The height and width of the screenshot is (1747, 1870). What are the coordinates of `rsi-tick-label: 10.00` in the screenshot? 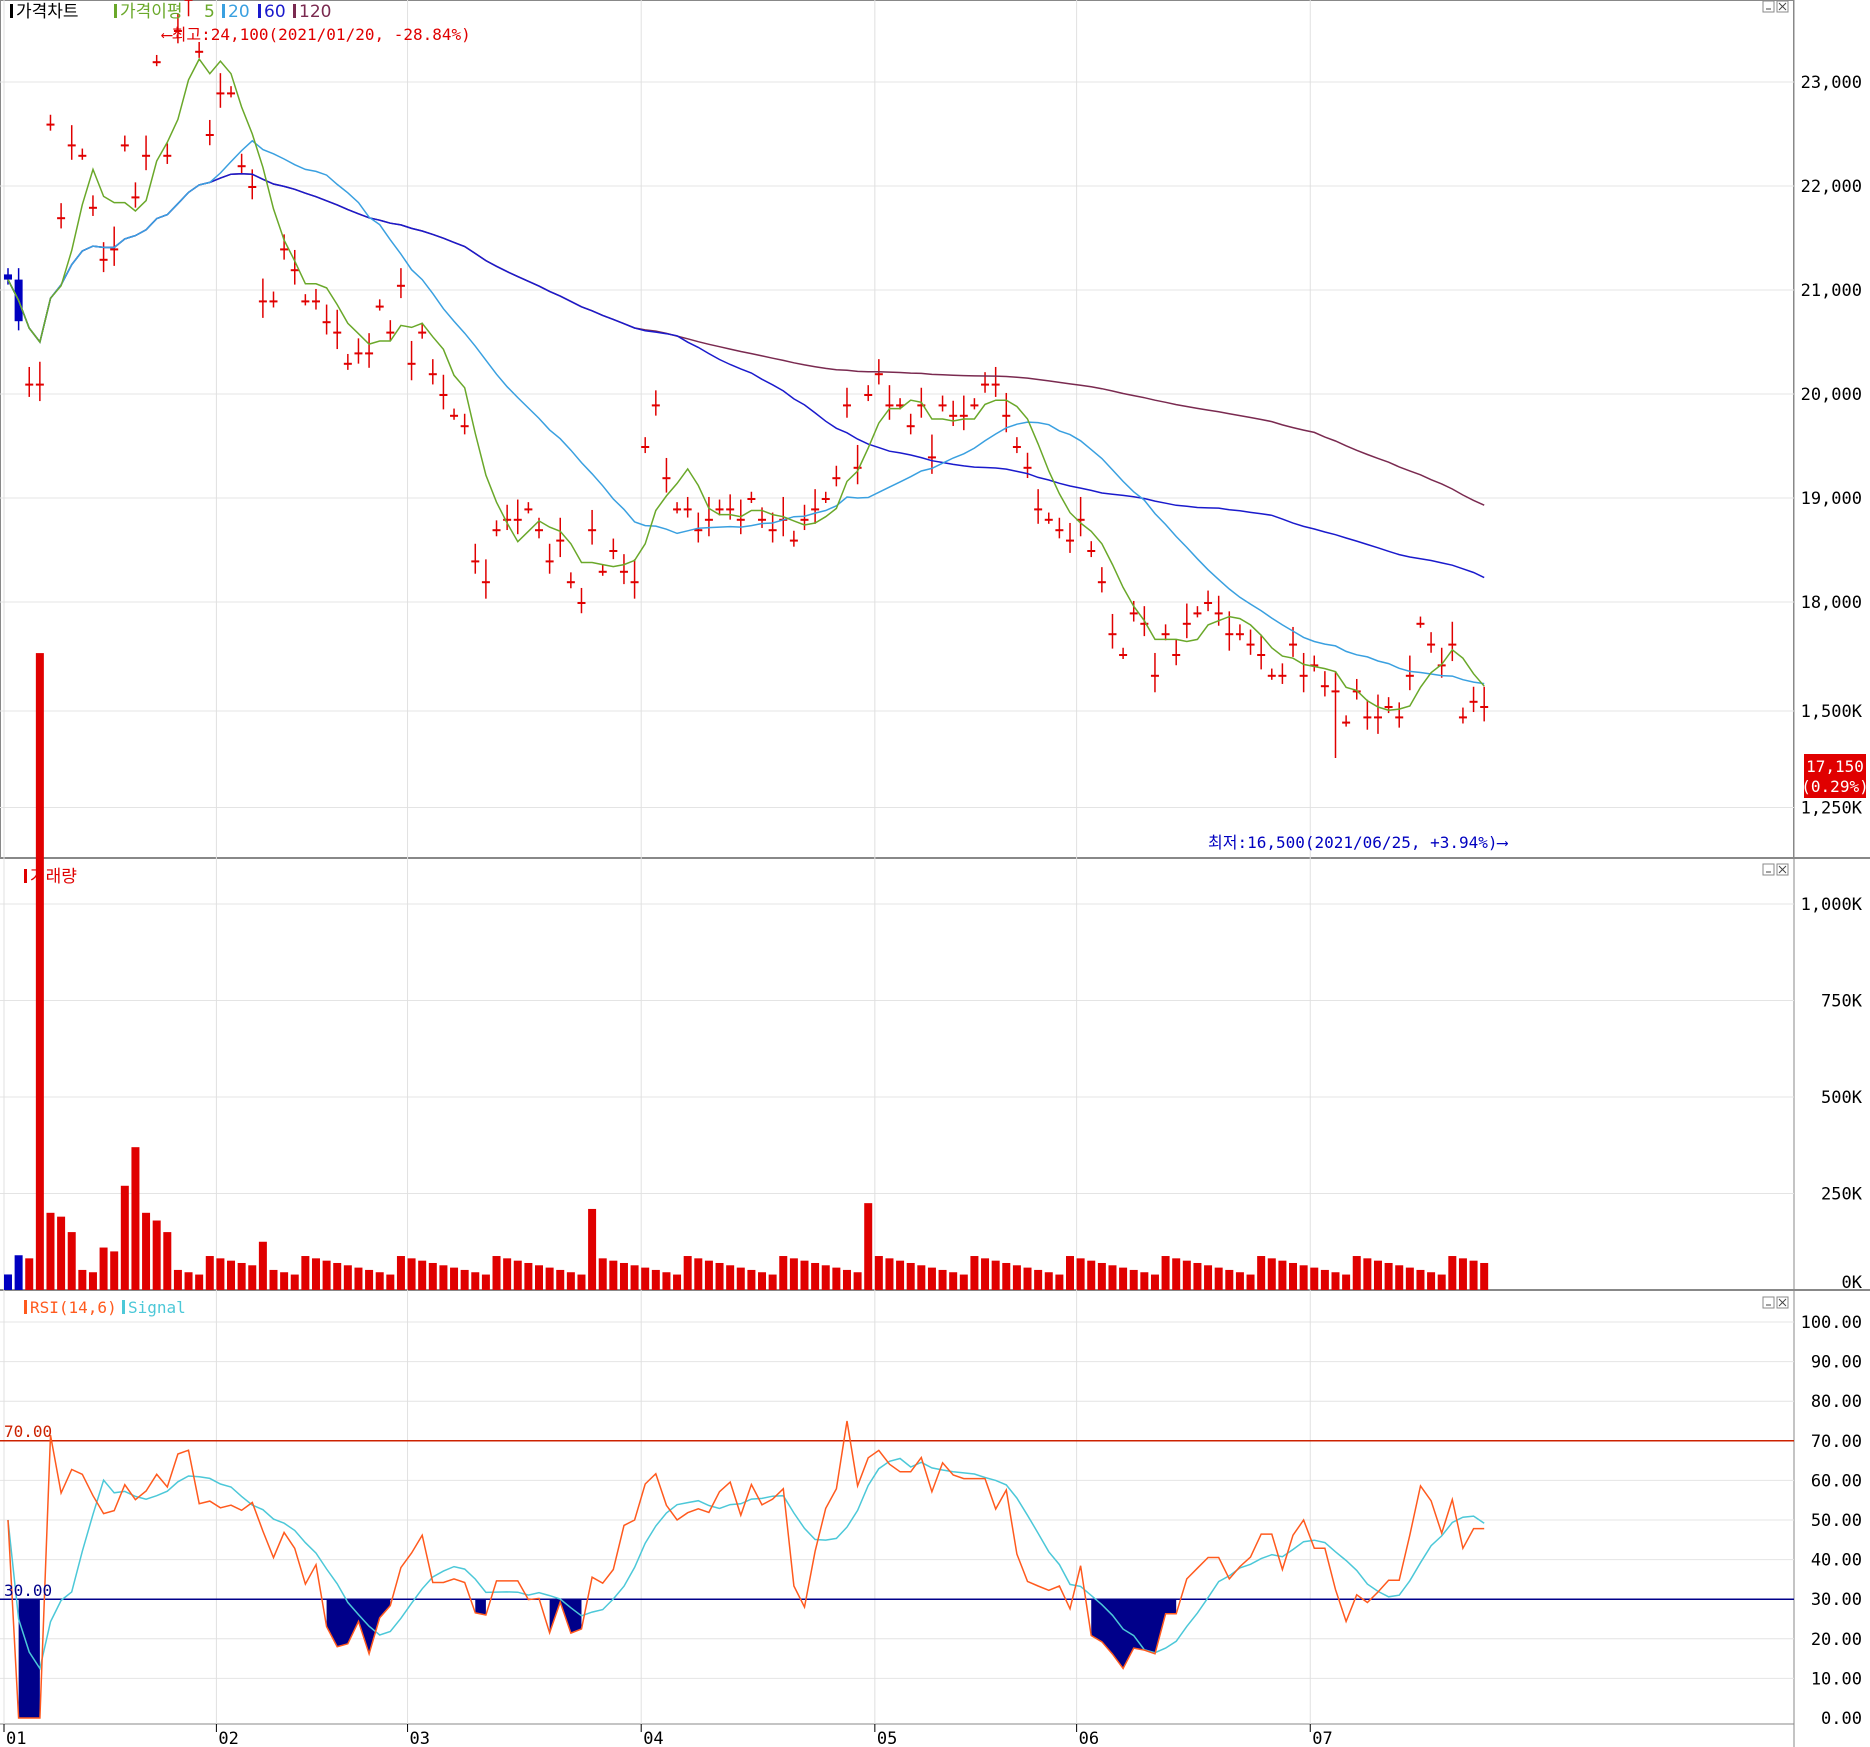 It's located at (1836, 1679).